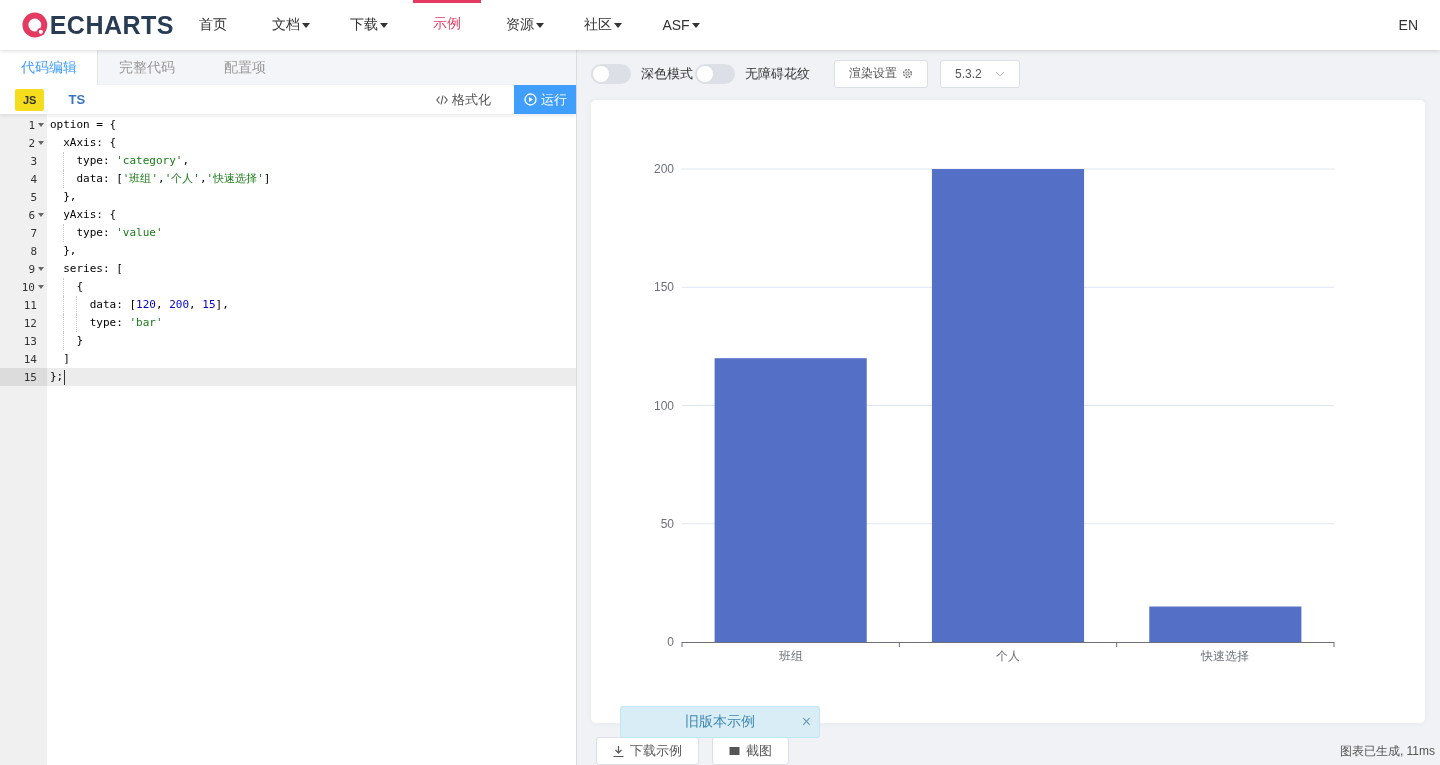 The width and height of the screenshot is (1440, 765). Describe the element at coordinates (1008, 656) in the screenshot. I see `x-axis-label: 个人` at that location.